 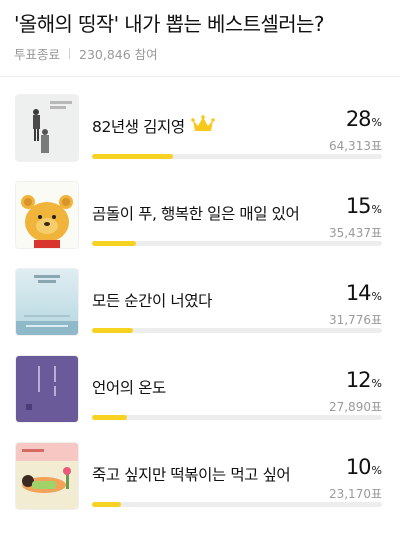 I want to click on option-votes: 31,776표, so click(x=355, y=320).